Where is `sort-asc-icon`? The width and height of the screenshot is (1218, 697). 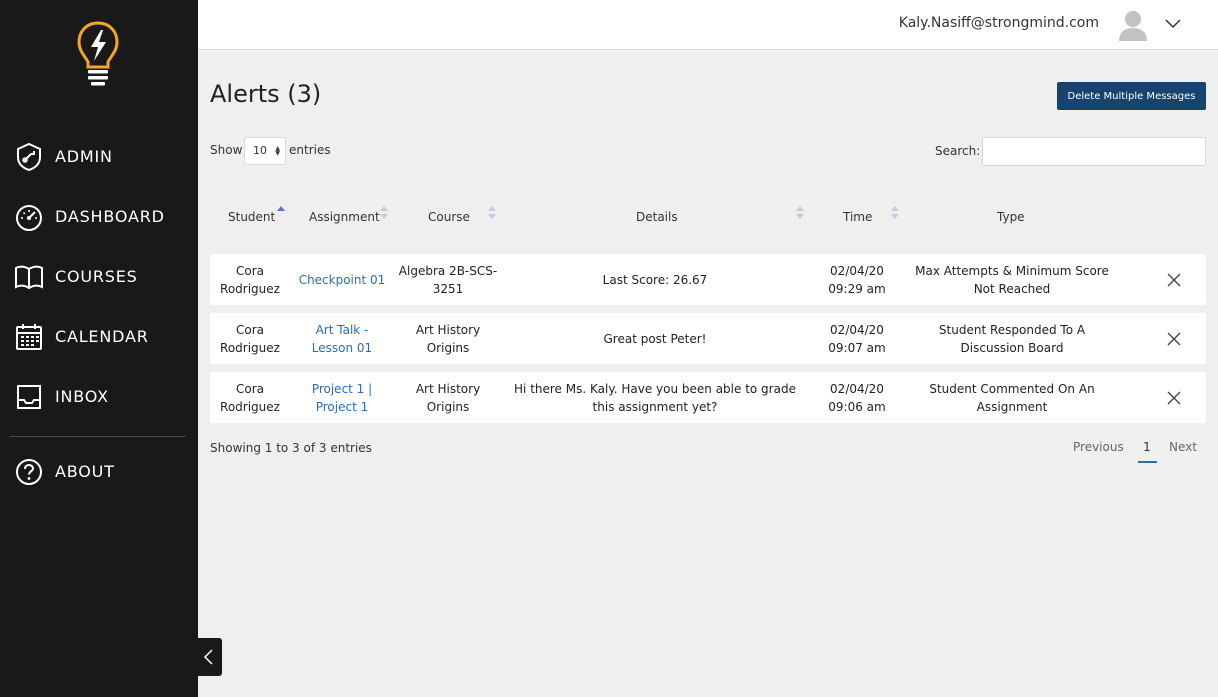 sort-asc-icon is located at coordinates (281, 213).